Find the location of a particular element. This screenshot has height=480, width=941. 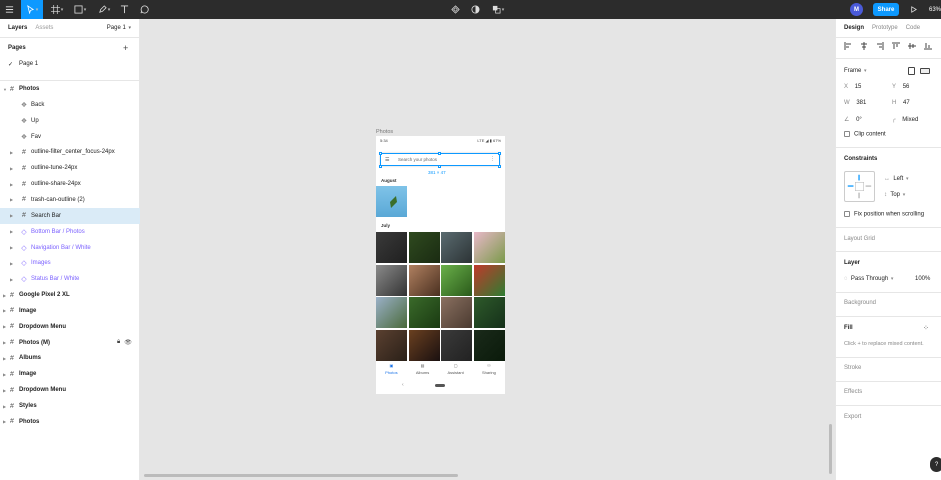

layer-row: ❖ Fav is located at coordinates (70, 137).